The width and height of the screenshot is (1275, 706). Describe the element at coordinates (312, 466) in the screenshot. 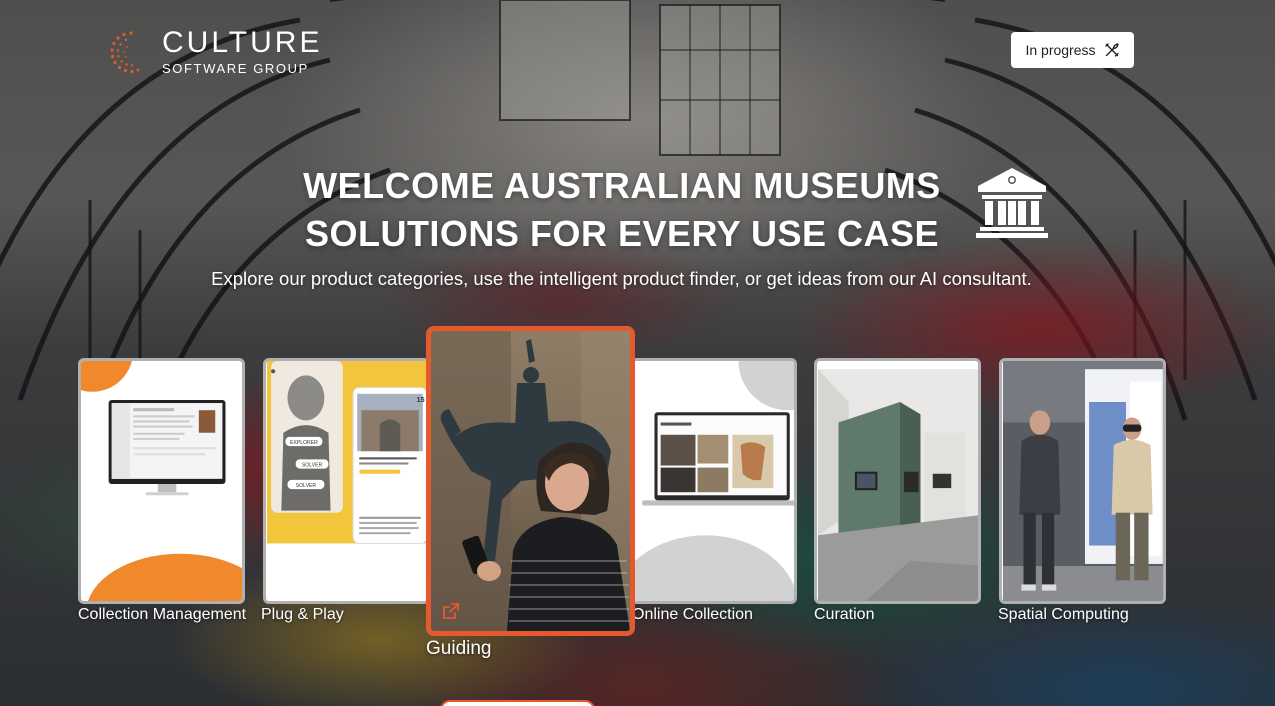

I see `plugplay-button-2: SOLVER` at that location.